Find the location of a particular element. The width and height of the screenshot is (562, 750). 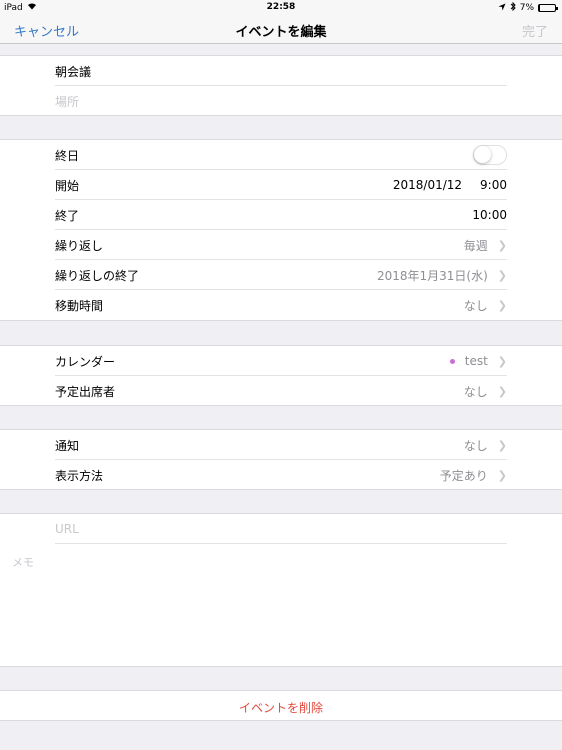

start-row: 開始 2018/01/12 9:00 is located at coordinates (281, 185).